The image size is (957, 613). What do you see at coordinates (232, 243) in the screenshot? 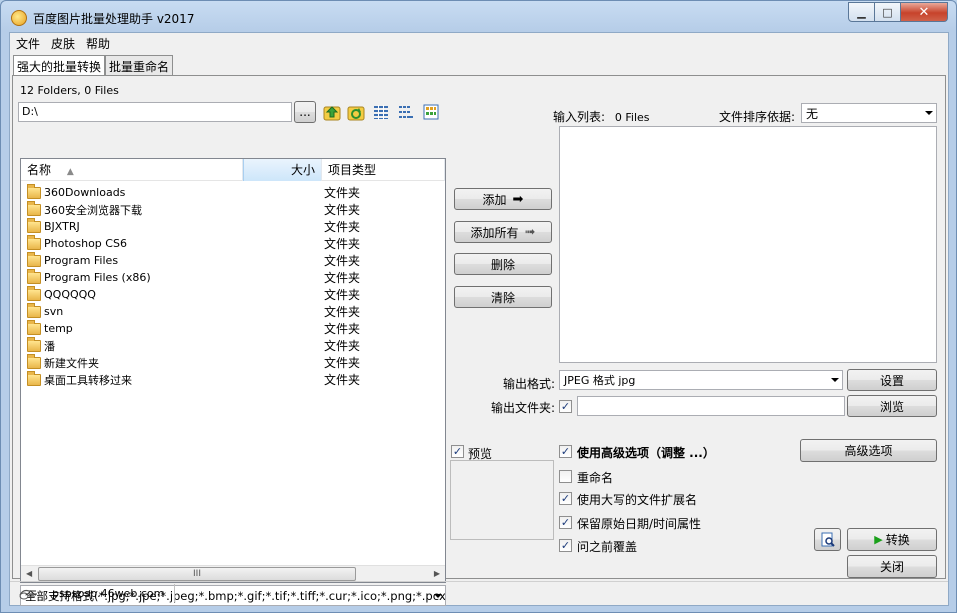
I see `list-item: Photoshop CS6 文件夹` at bounding box center [232, 243].